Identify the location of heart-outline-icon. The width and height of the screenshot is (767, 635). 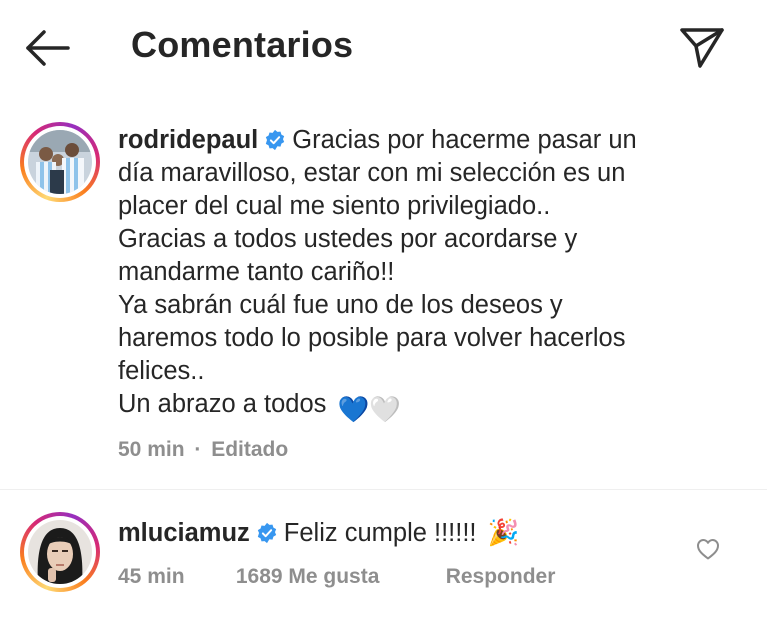
(708, 549).